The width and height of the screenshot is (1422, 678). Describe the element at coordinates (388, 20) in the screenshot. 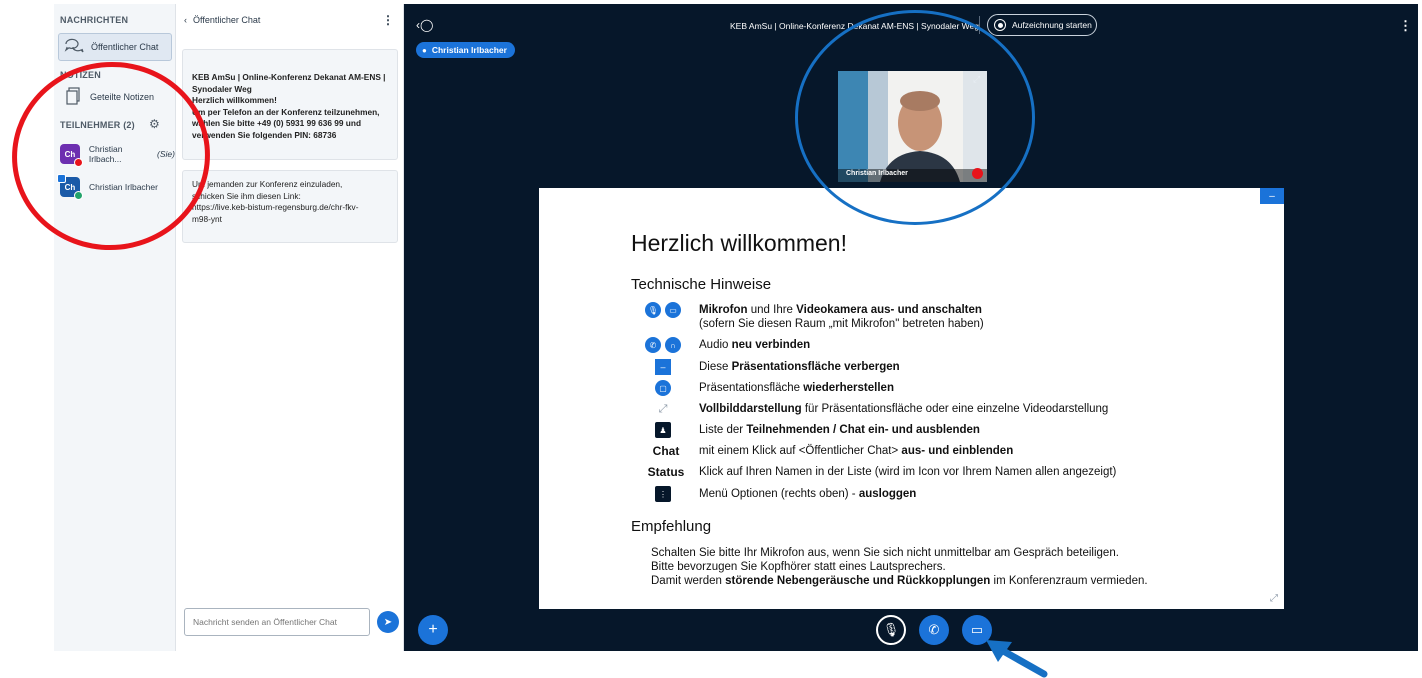

I see `more-options-icon: ⋮` at that location.